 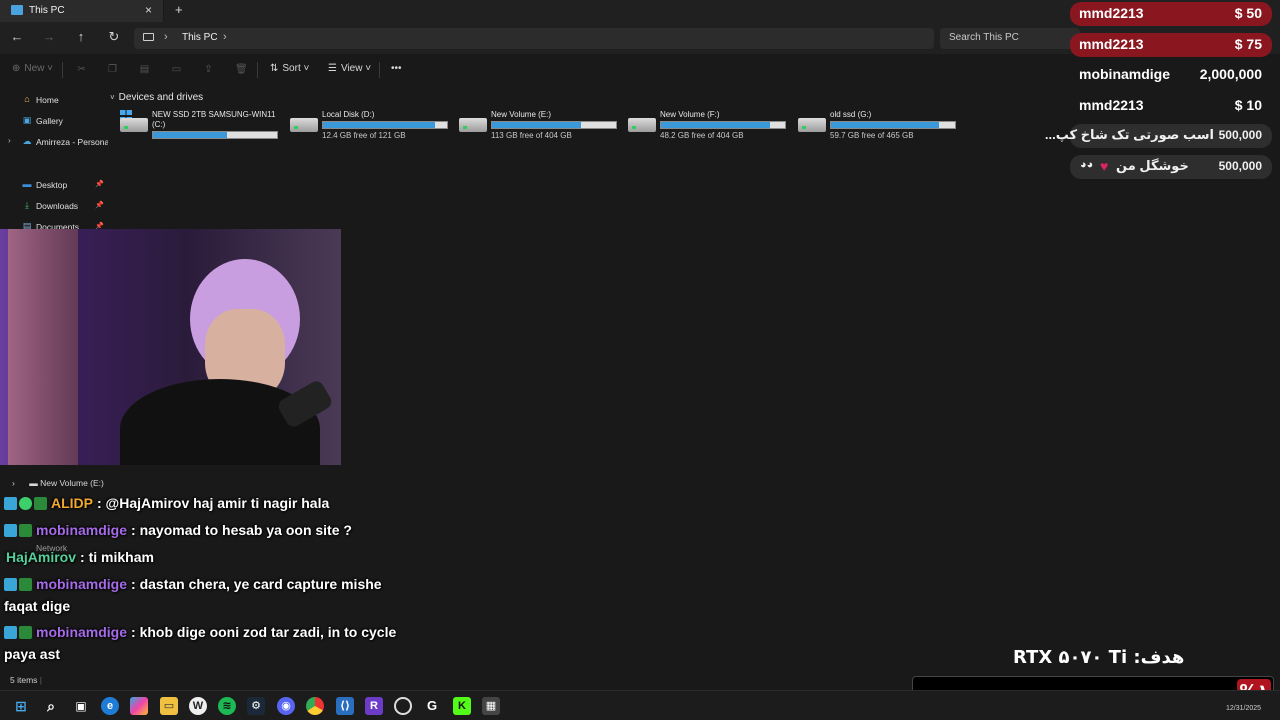 I want to click on drive-g: old ssd (G:) 59.7 GB free of 465 GB, so click(x=880, y=126).